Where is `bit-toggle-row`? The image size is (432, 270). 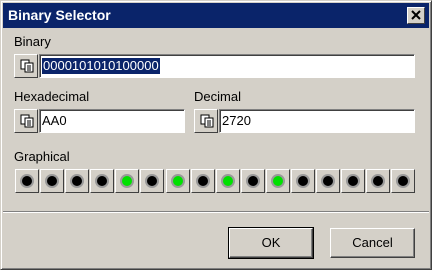 bit-toggle-row is located at coordinates (216, 181).